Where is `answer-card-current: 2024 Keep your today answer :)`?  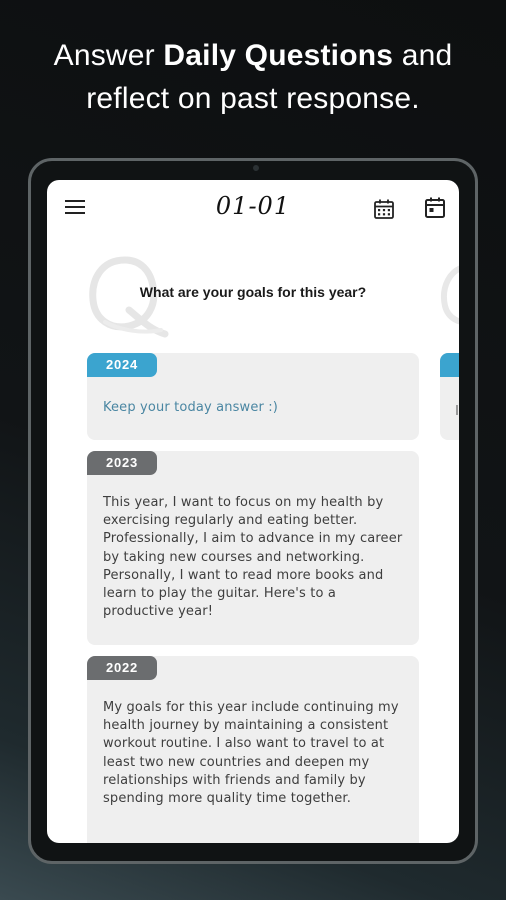
answer-card-current: 2024 Keep your today answer :) is located at coordinates (253, 396).